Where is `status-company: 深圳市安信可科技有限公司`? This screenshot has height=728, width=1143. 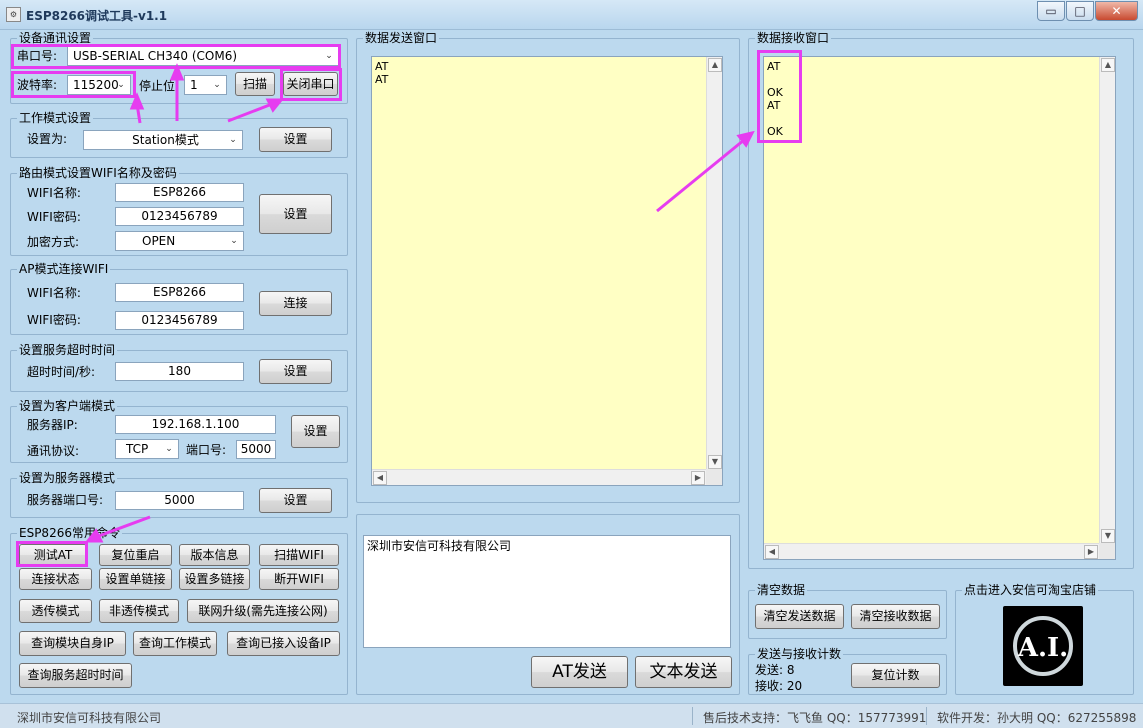 status-company: 深圳市安信可科技有限公司 is located at coordinates (89, 718).